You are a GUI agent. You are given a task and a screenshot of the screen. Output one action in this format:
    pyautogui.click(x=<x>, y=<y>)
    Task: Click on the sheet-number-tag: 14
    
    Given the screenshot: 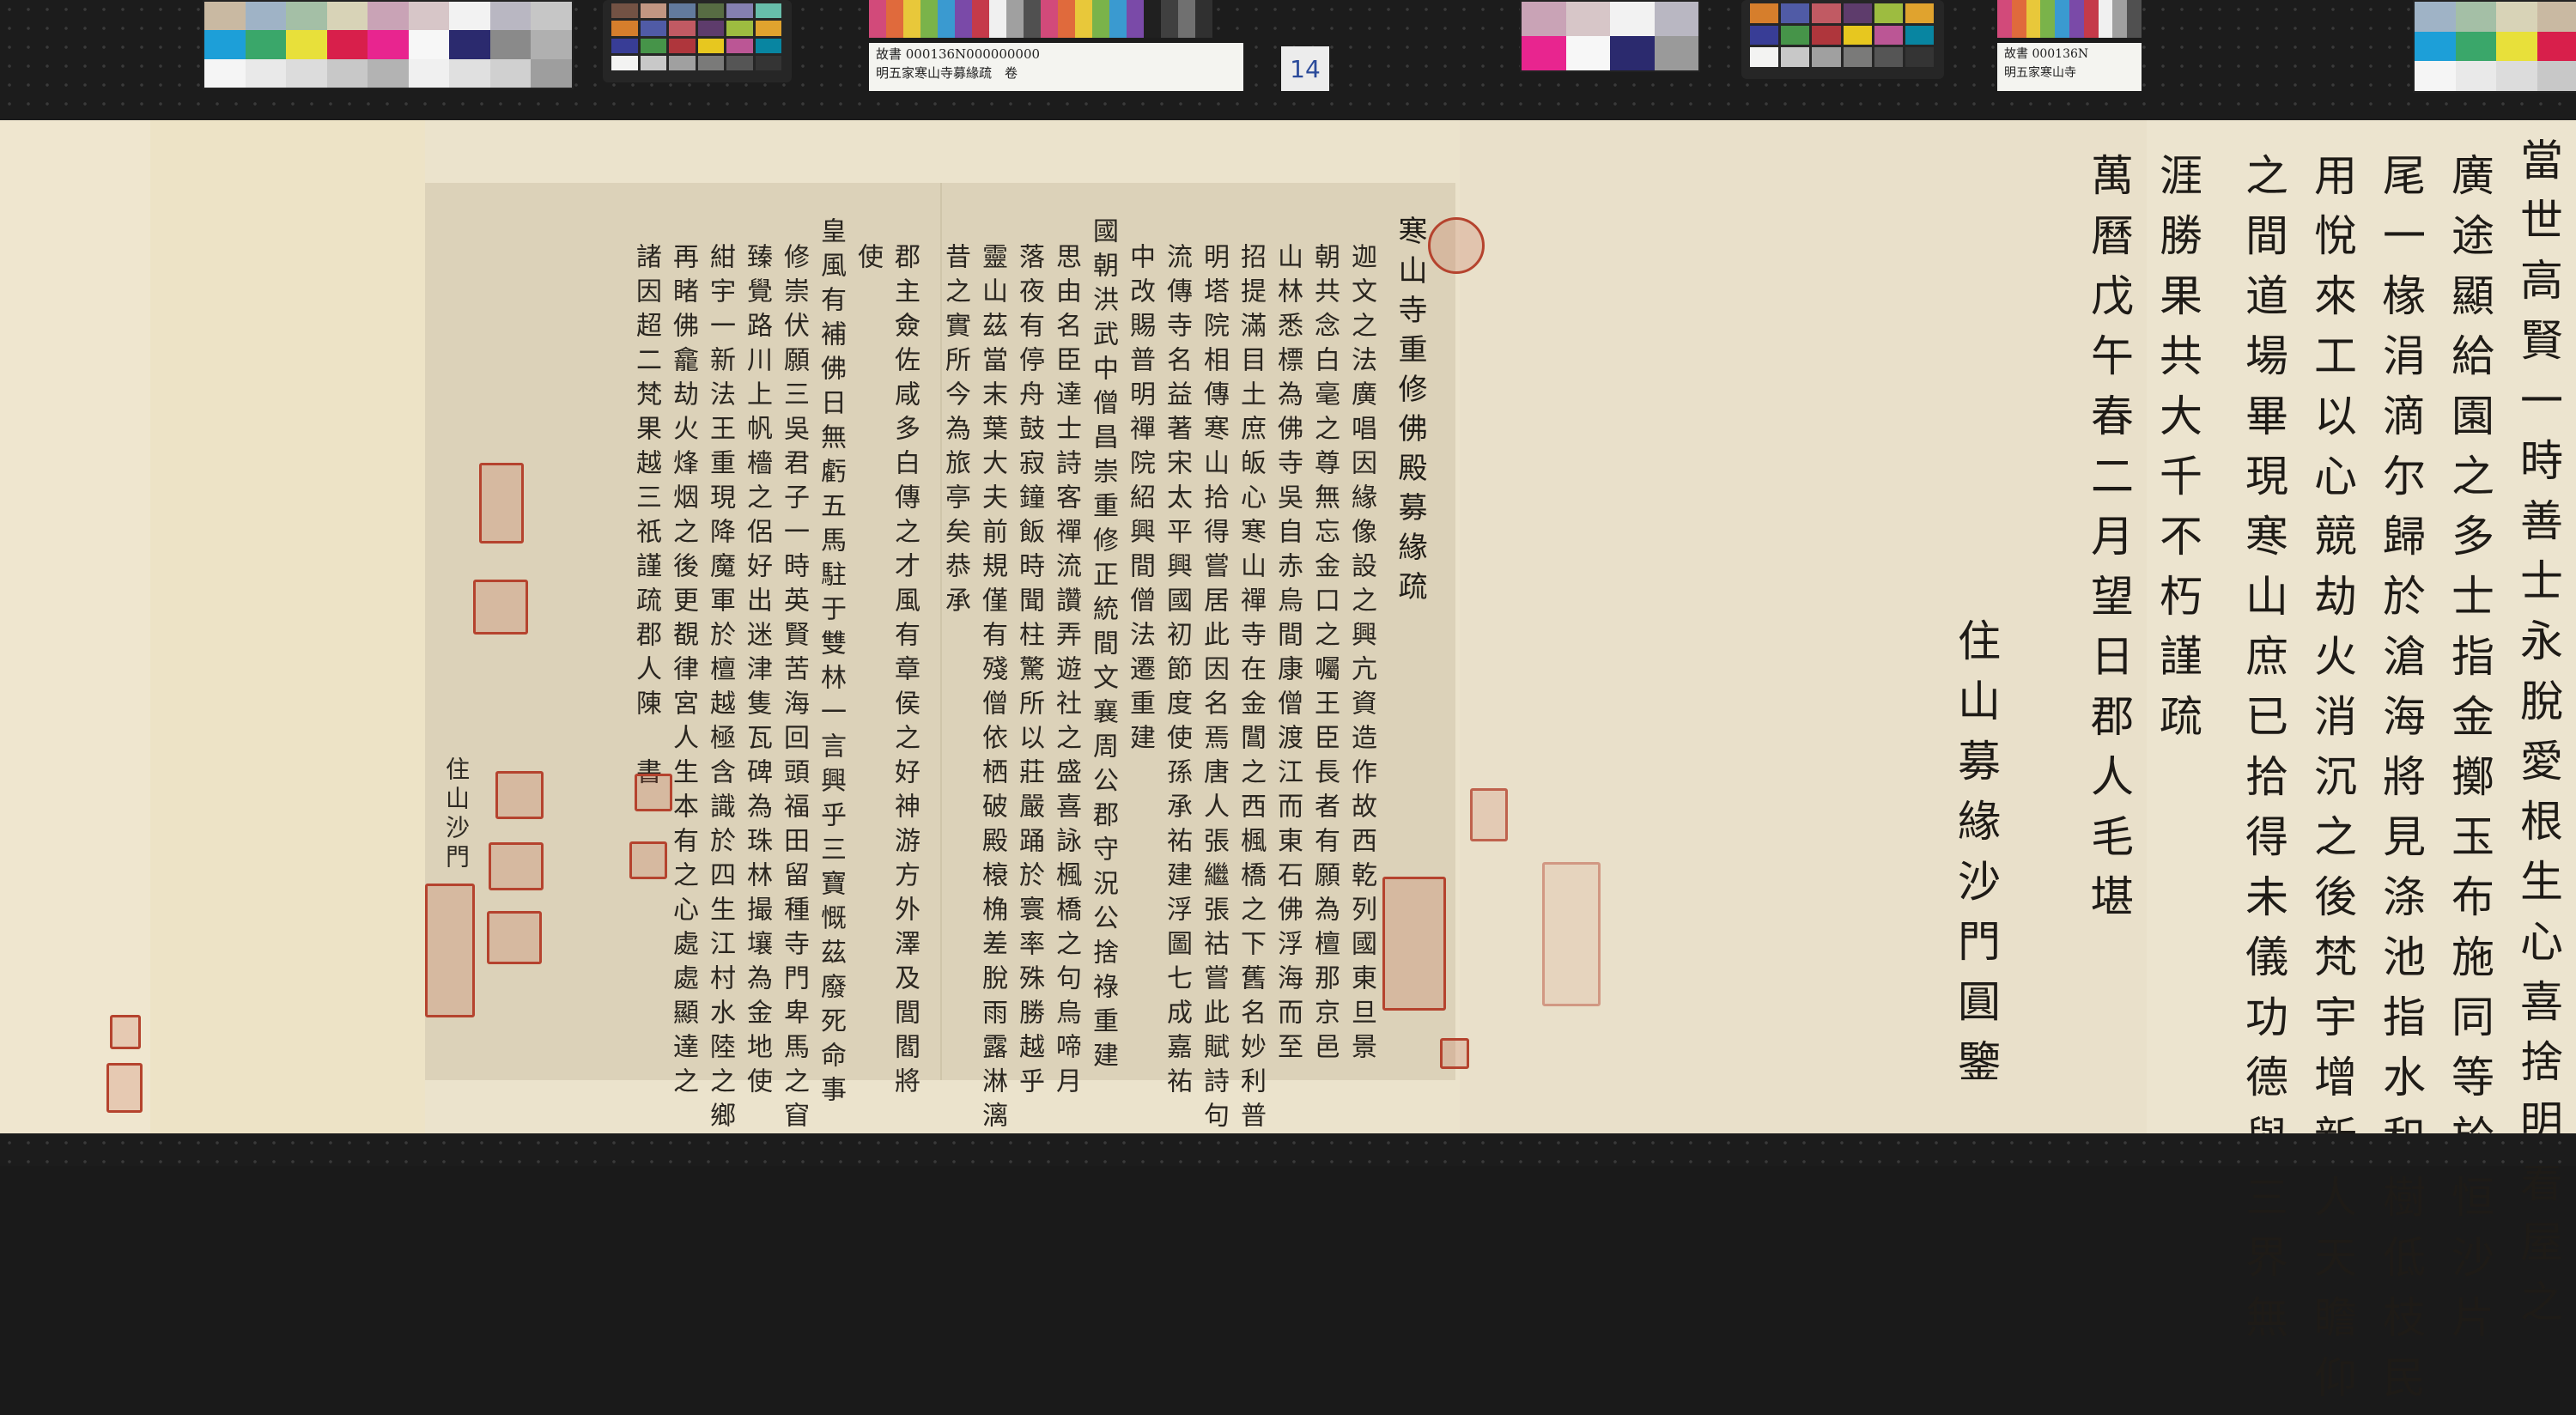 What is the action you would take?
    pyautogui.click(x=1305, y=68)
    